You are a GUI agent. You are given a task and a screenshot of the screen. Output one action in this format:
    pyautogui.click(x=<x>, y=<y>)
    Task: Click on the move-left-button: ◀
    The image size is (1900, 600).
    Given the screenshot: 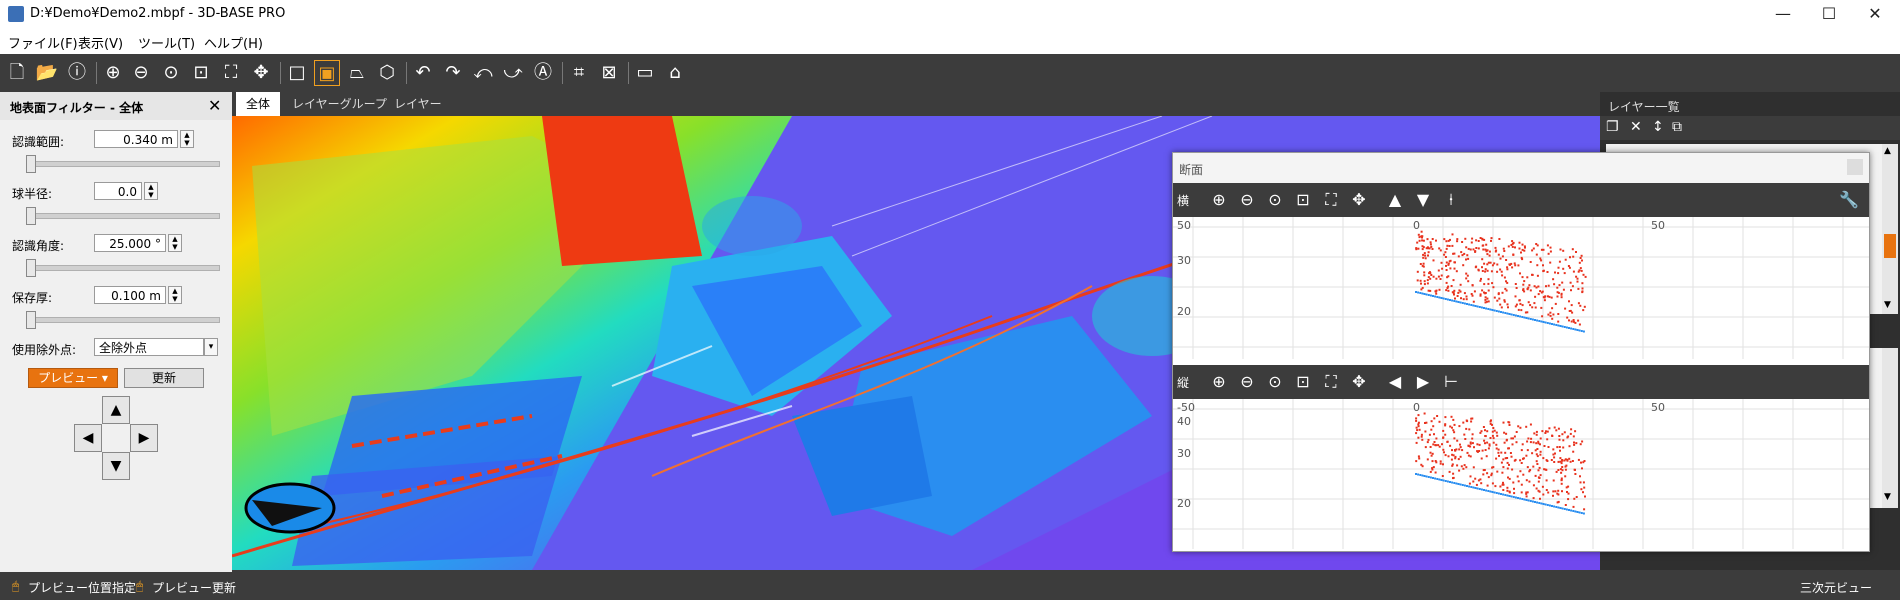 What is the action you would take?
    pyautogui.click(x=88, y=438)
    